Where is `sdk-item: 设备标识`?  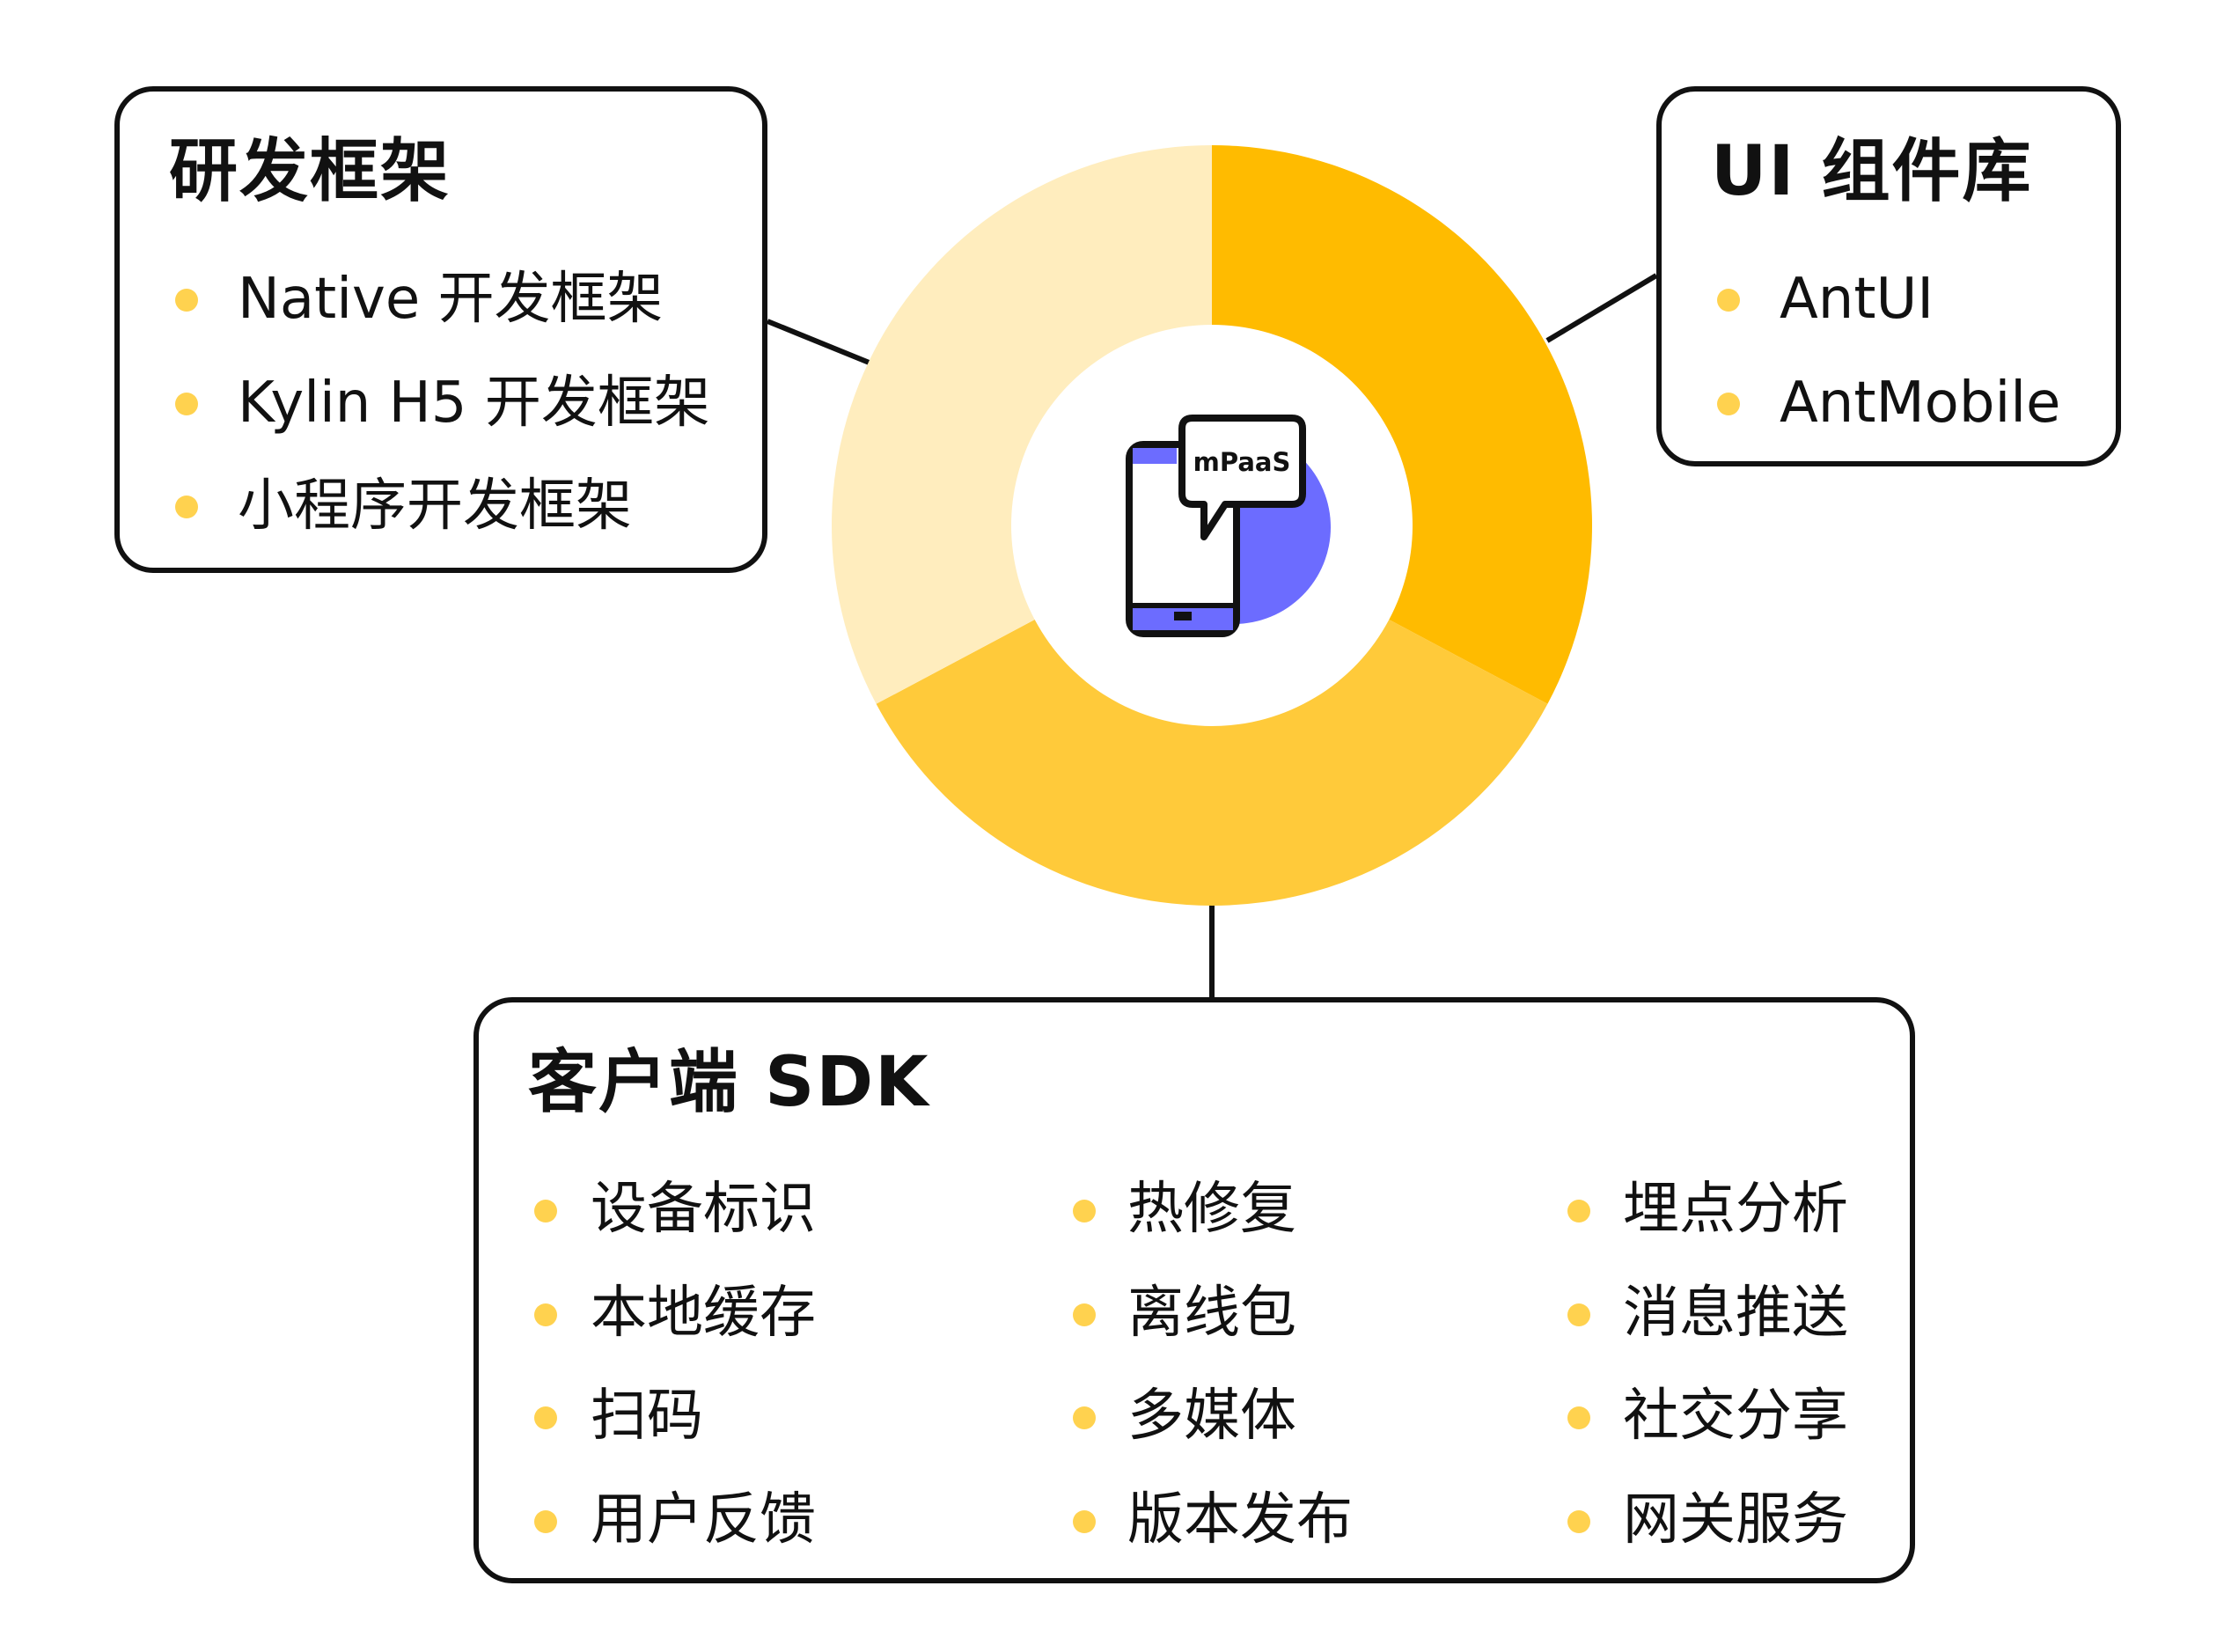 sdk-item: 设备标识 is located at coordinates (703, 1209).